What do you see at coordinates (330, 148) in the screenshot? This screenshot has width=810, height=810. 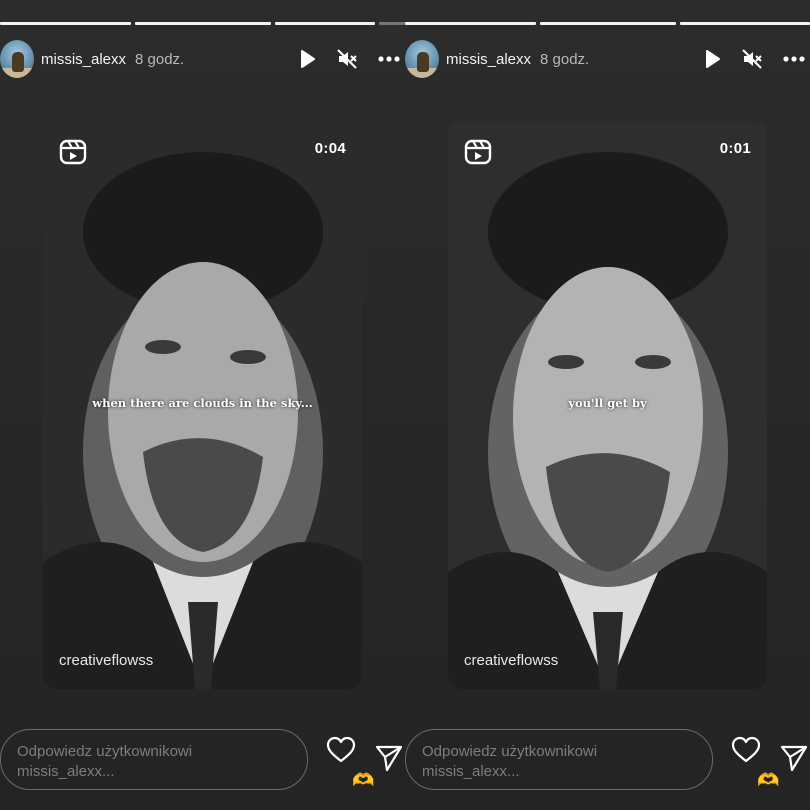 I see `video-duration: 0:04` at bounding box center [330, 148].